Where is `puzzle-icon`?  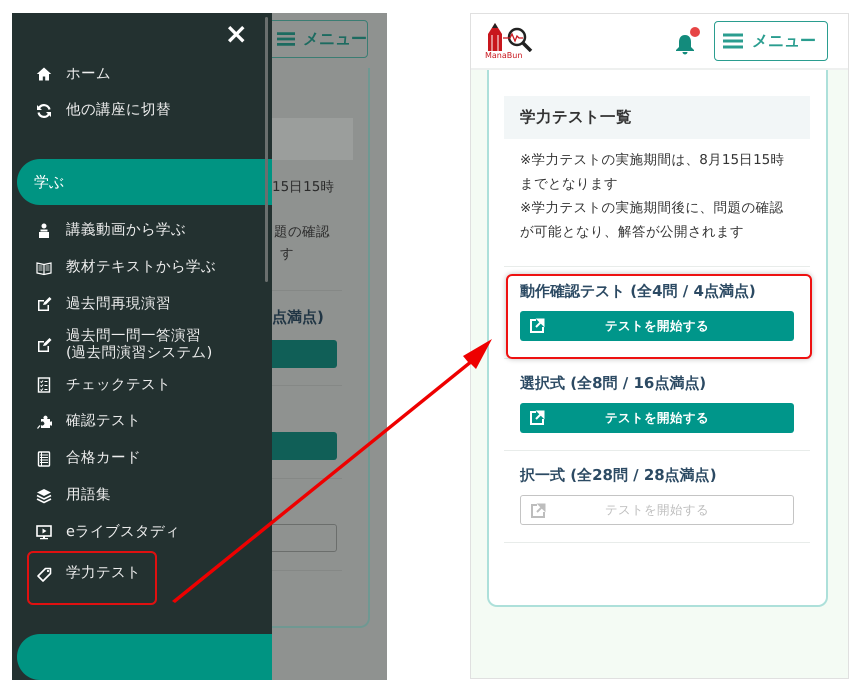 puzzle-icon is located at coordinates (44, 422).